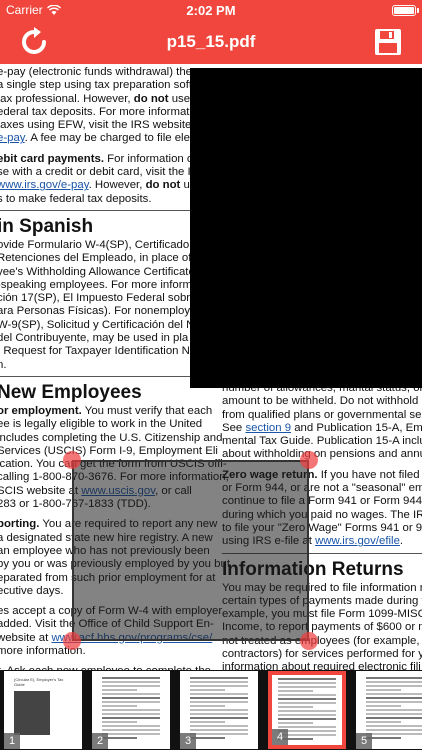 The width and height of the screenshot is (422, 750). What do you see at coordinates (106, 125) in the screenshot?
I see `text-line: taxes using EFW, visit the IRS website` at bounding box center [106, 125].